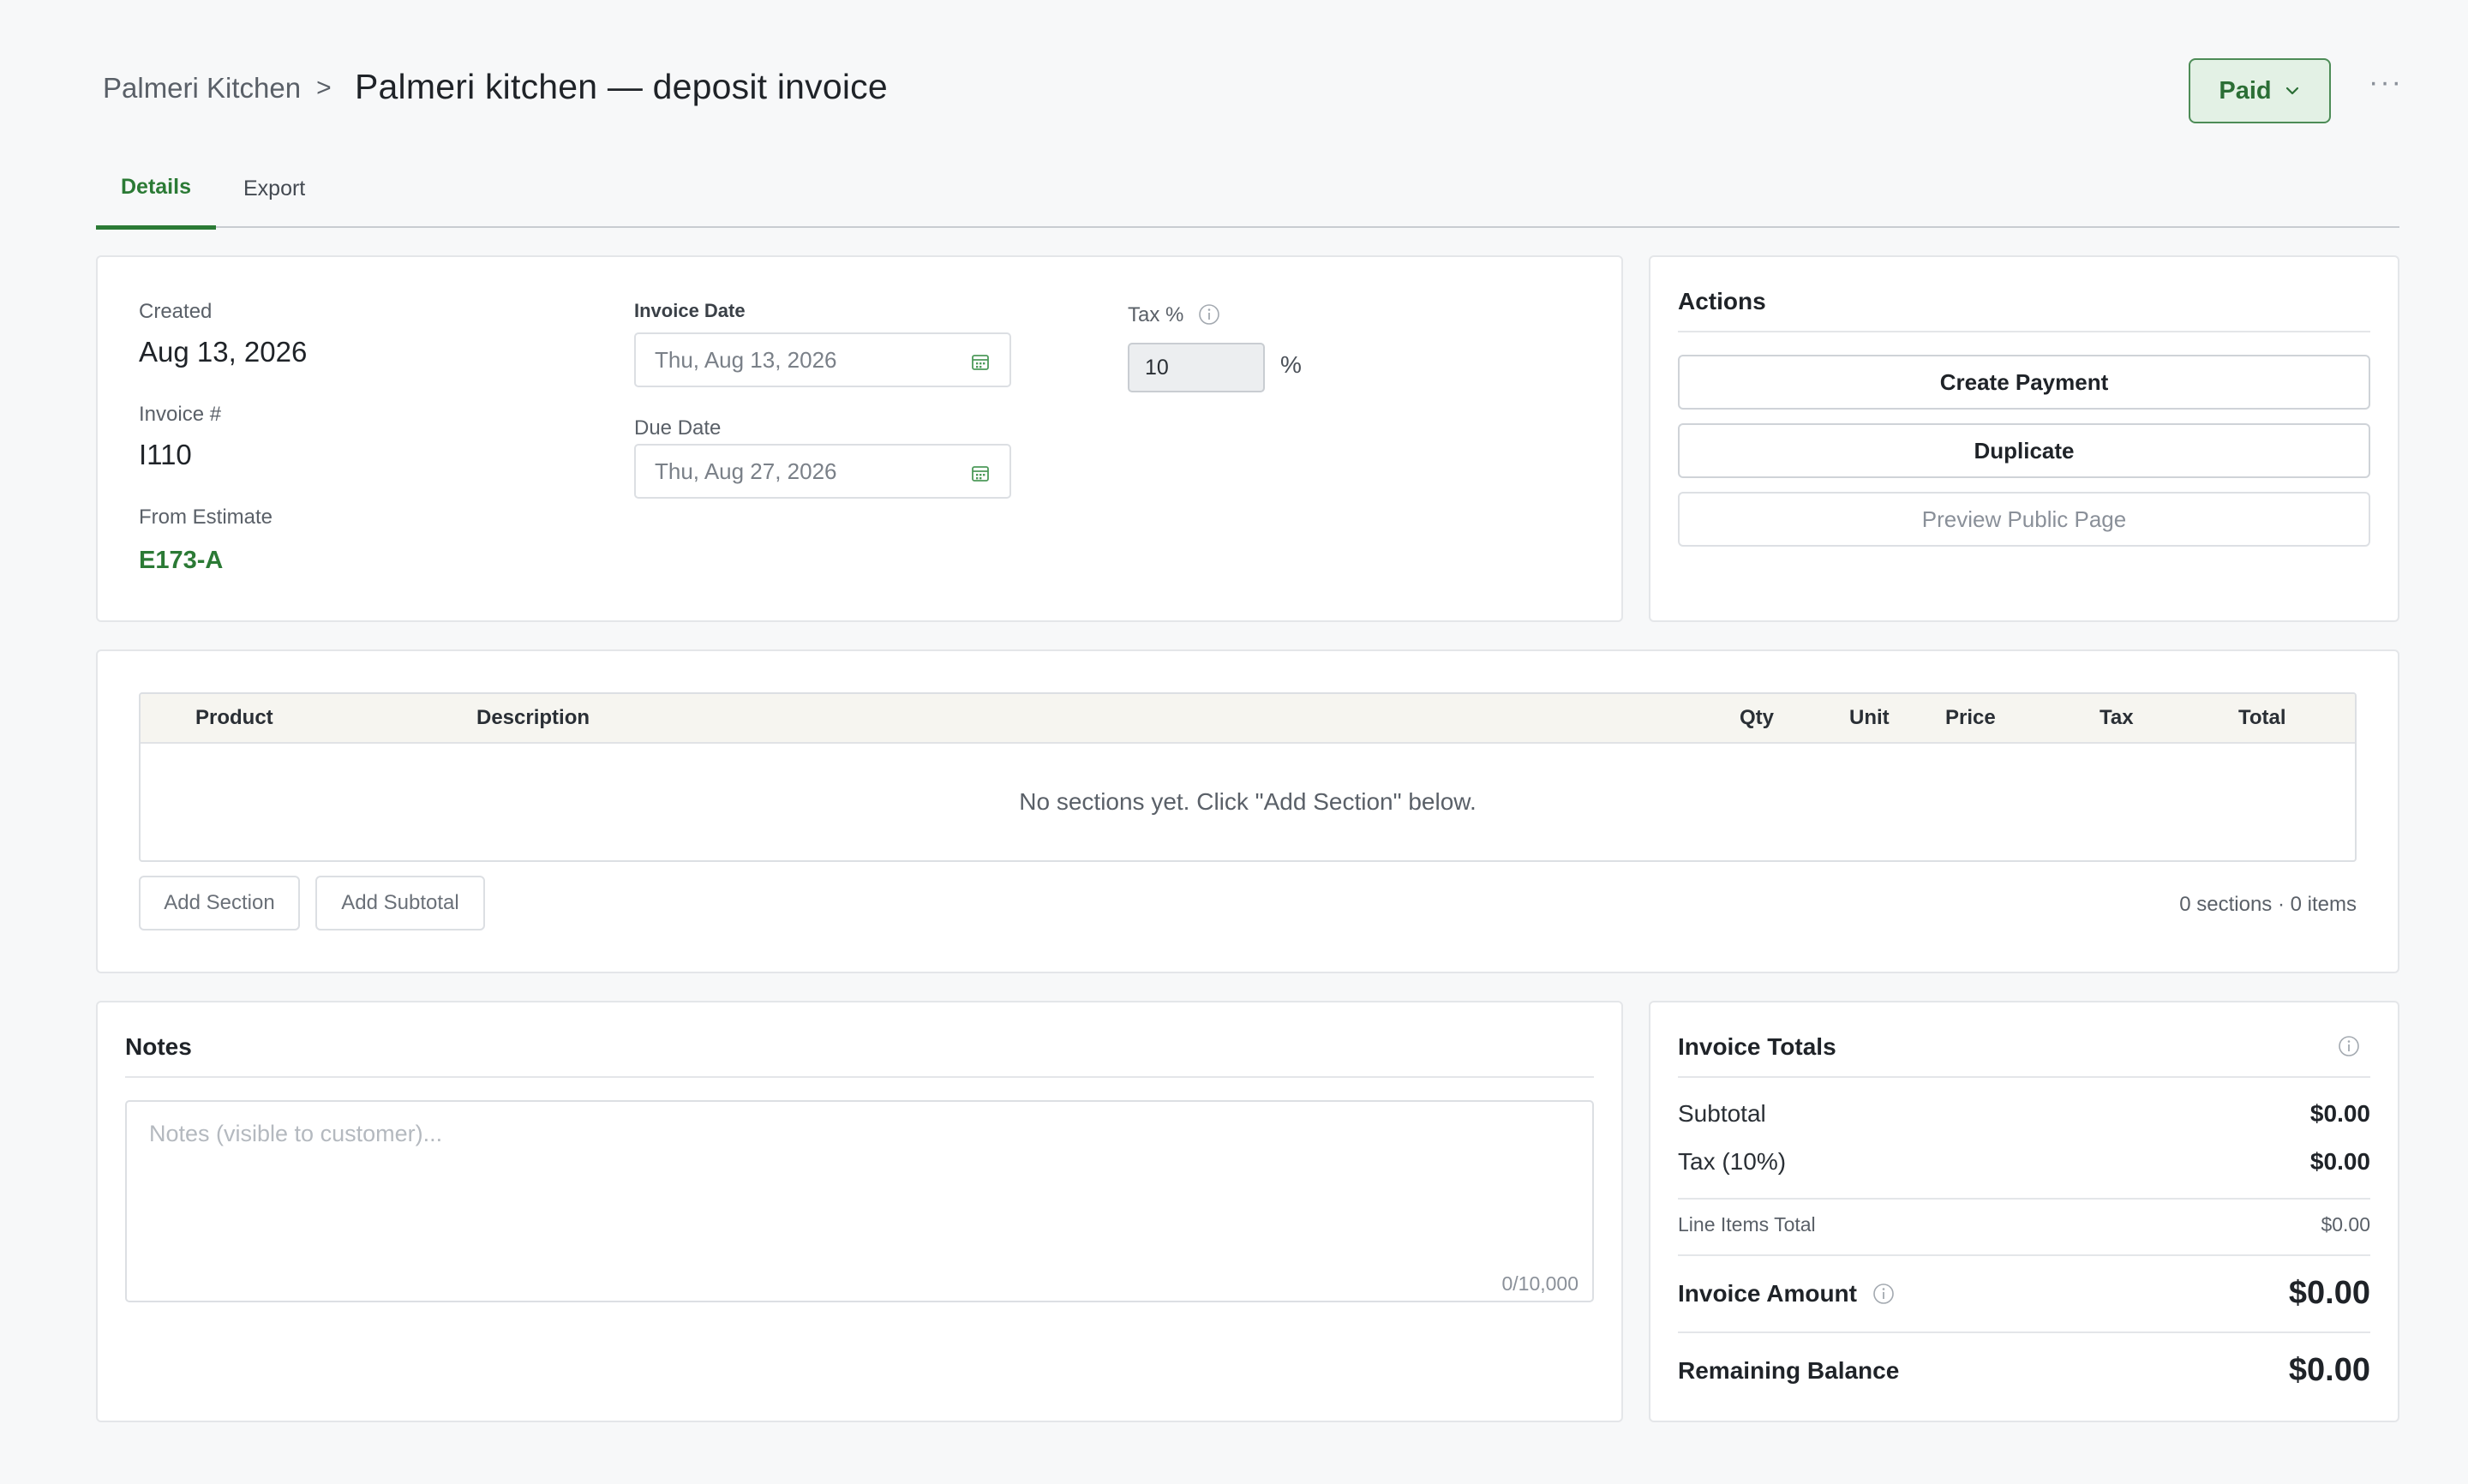 This screenshot has width=2468, height=1484. I want to click on invoice-amount-value: $0.00, so click(2329, 1293).